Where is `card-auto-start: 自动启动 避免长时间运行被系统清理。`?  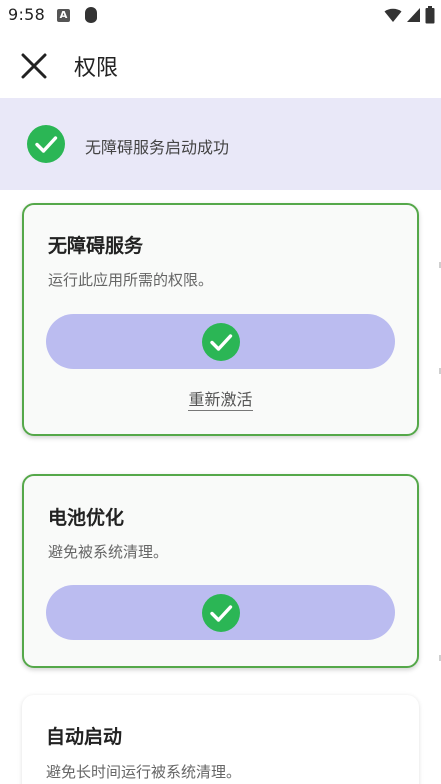
card-auto-start: 自动启动 避免长时间运行被系统清理。 is located at coordinates (220, 739).